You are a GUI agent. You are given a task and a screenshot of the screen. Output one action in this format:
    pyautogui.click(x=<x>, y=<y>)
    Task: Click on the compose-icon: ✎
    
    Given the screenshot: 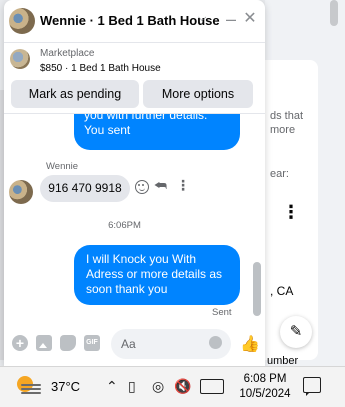 What is the action you would take?
    pyautogui.click(x=296, y=332)
    